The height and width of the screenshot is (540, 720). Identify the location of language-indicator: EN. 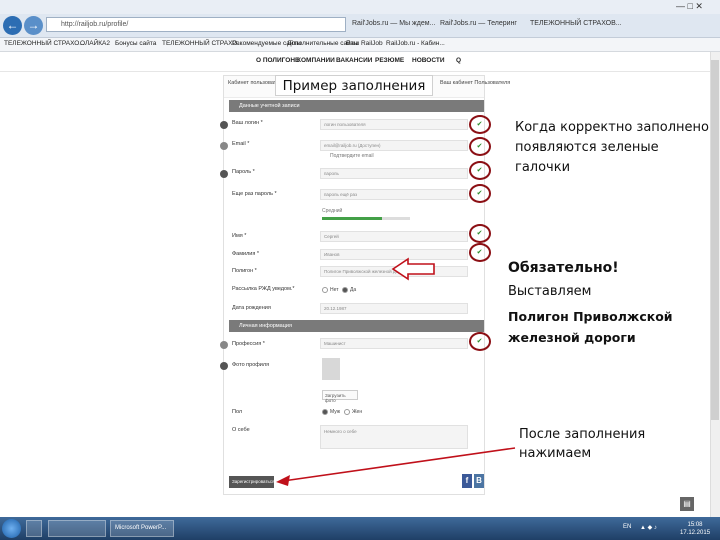
(627, 527).